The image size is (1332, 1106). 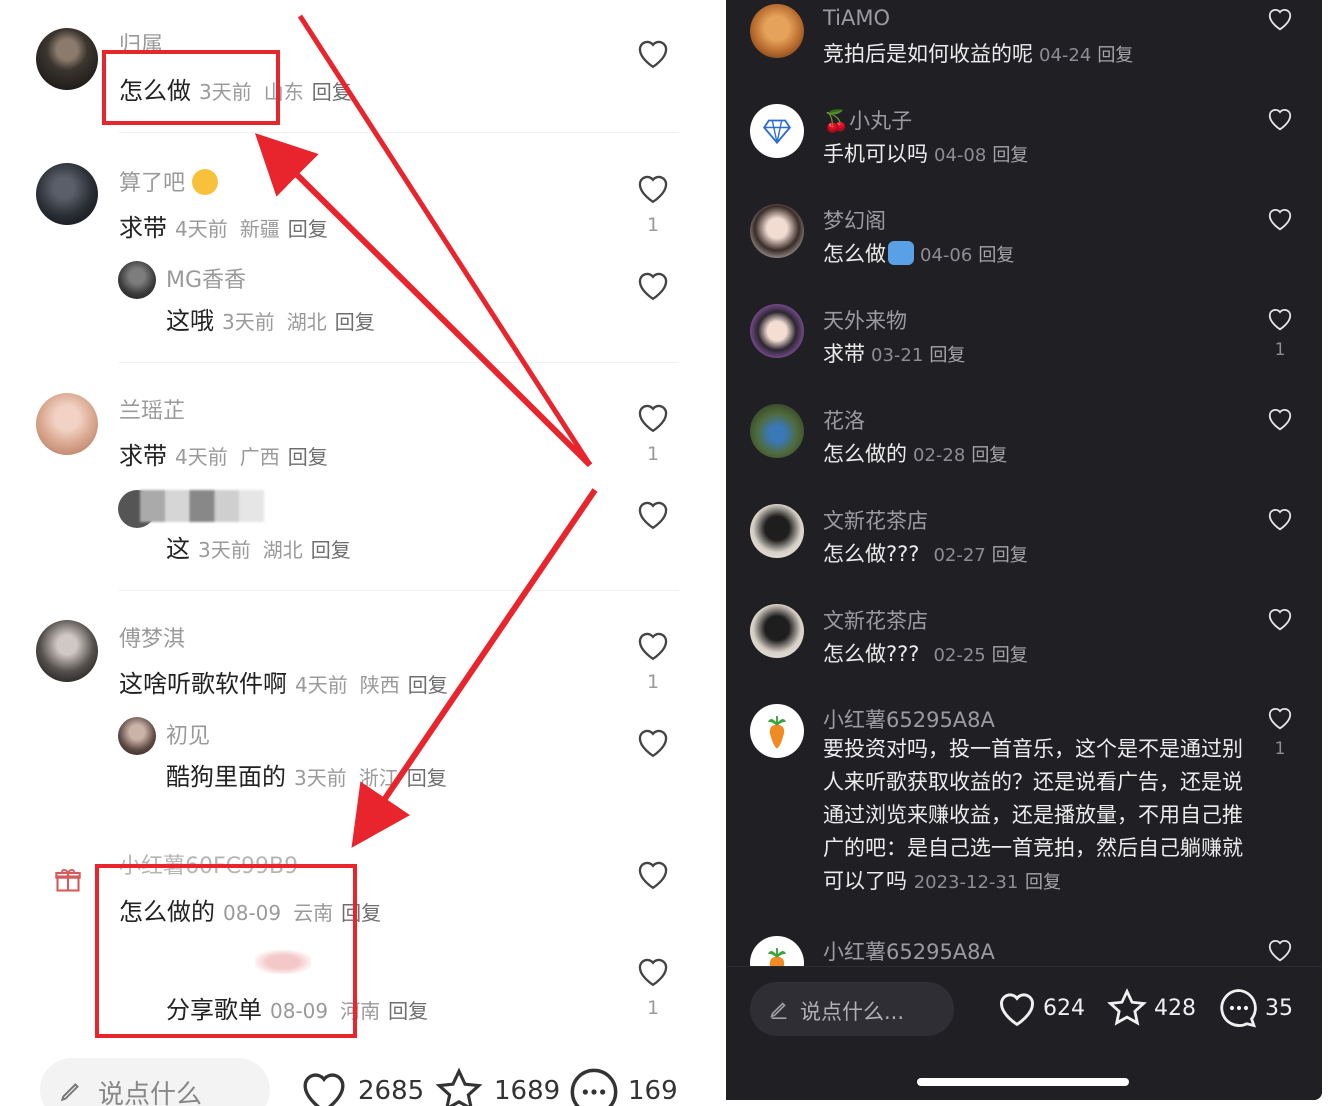 I want to click on comment-text-line: 手机可以吗 04-08 回复, so click(x=925, y=153).